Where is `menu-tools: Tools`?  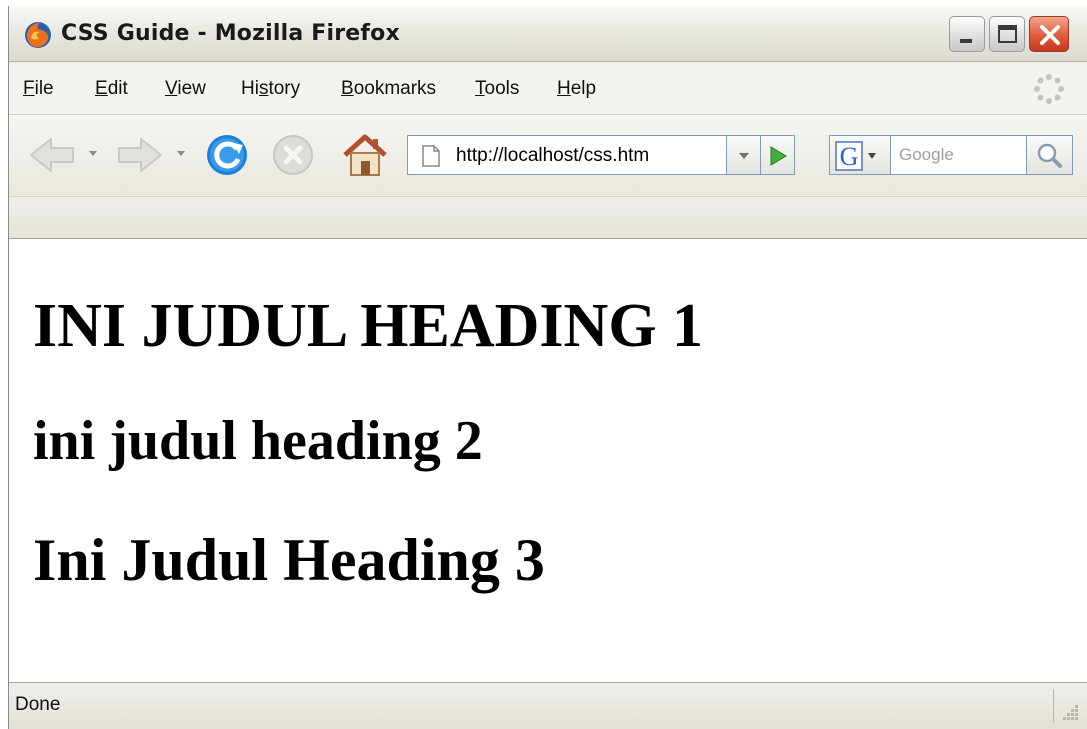 menu-tools: Tools is located at coordinates (497, 89).